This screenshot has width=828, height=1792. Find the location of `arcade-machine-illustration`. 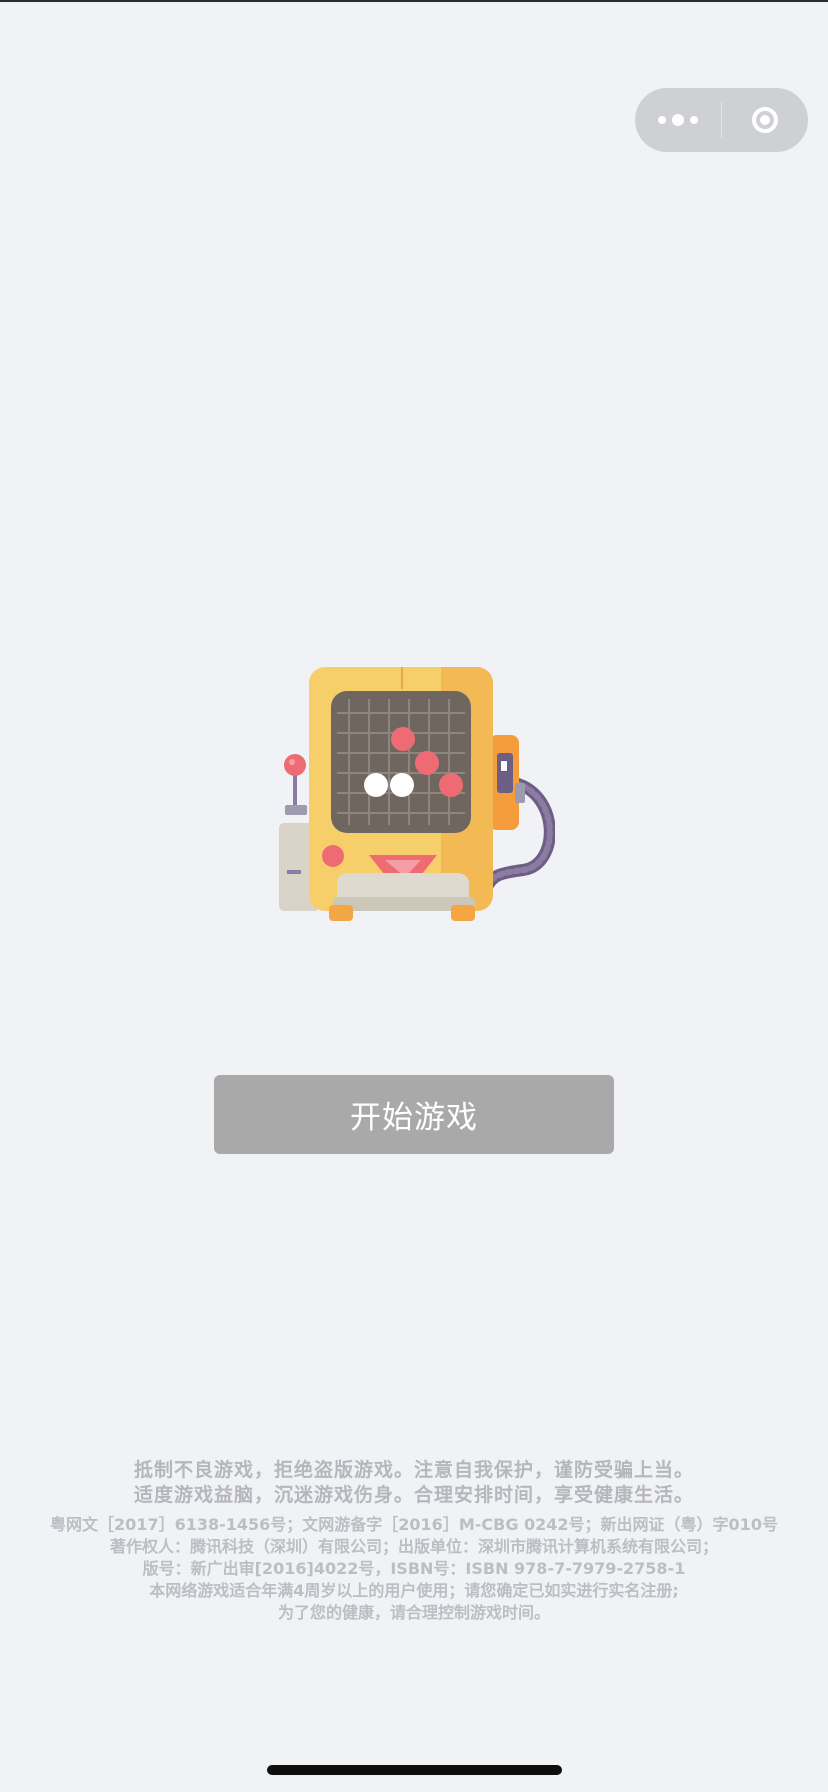

arcade-machine-illustration is located at coordinates (417, 794).